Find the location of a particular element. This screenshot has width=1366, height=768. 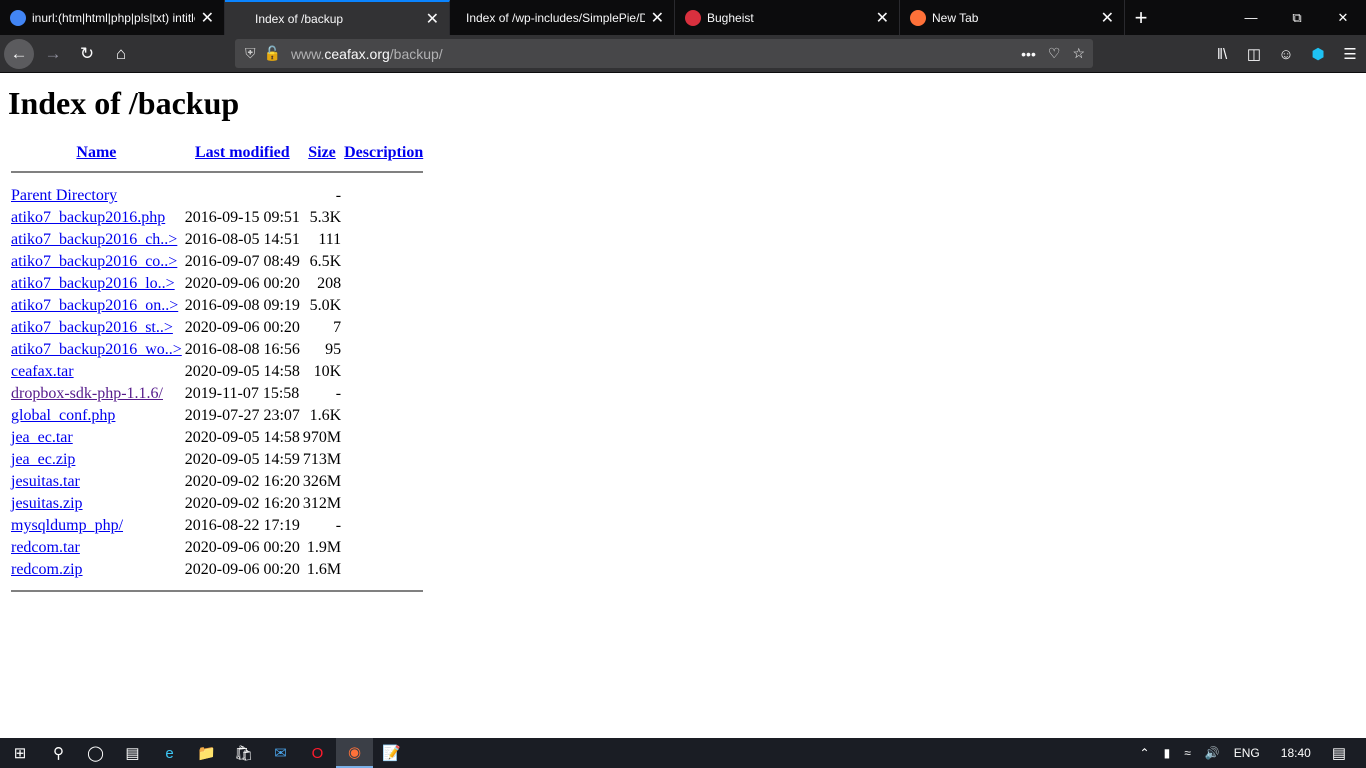

home-button: ⌂ is located at coordinates (121, 54).